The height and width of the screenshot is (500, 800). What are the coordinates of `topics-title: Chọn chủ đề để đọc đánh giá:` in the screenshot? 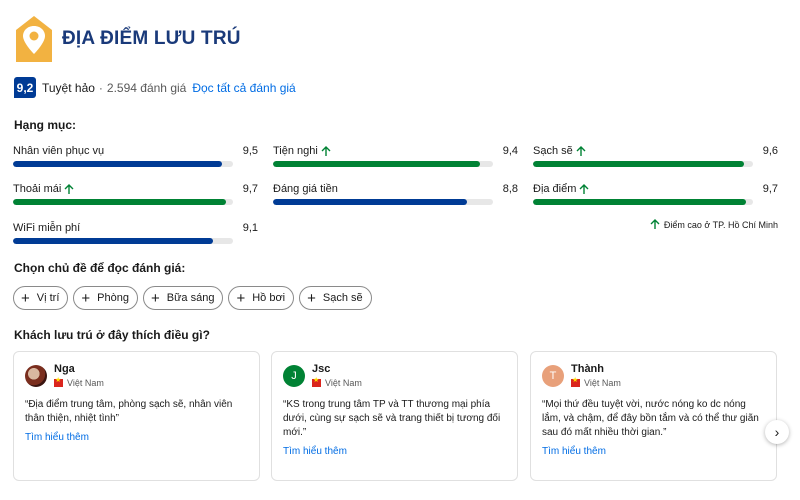 It's located at (100, 268).